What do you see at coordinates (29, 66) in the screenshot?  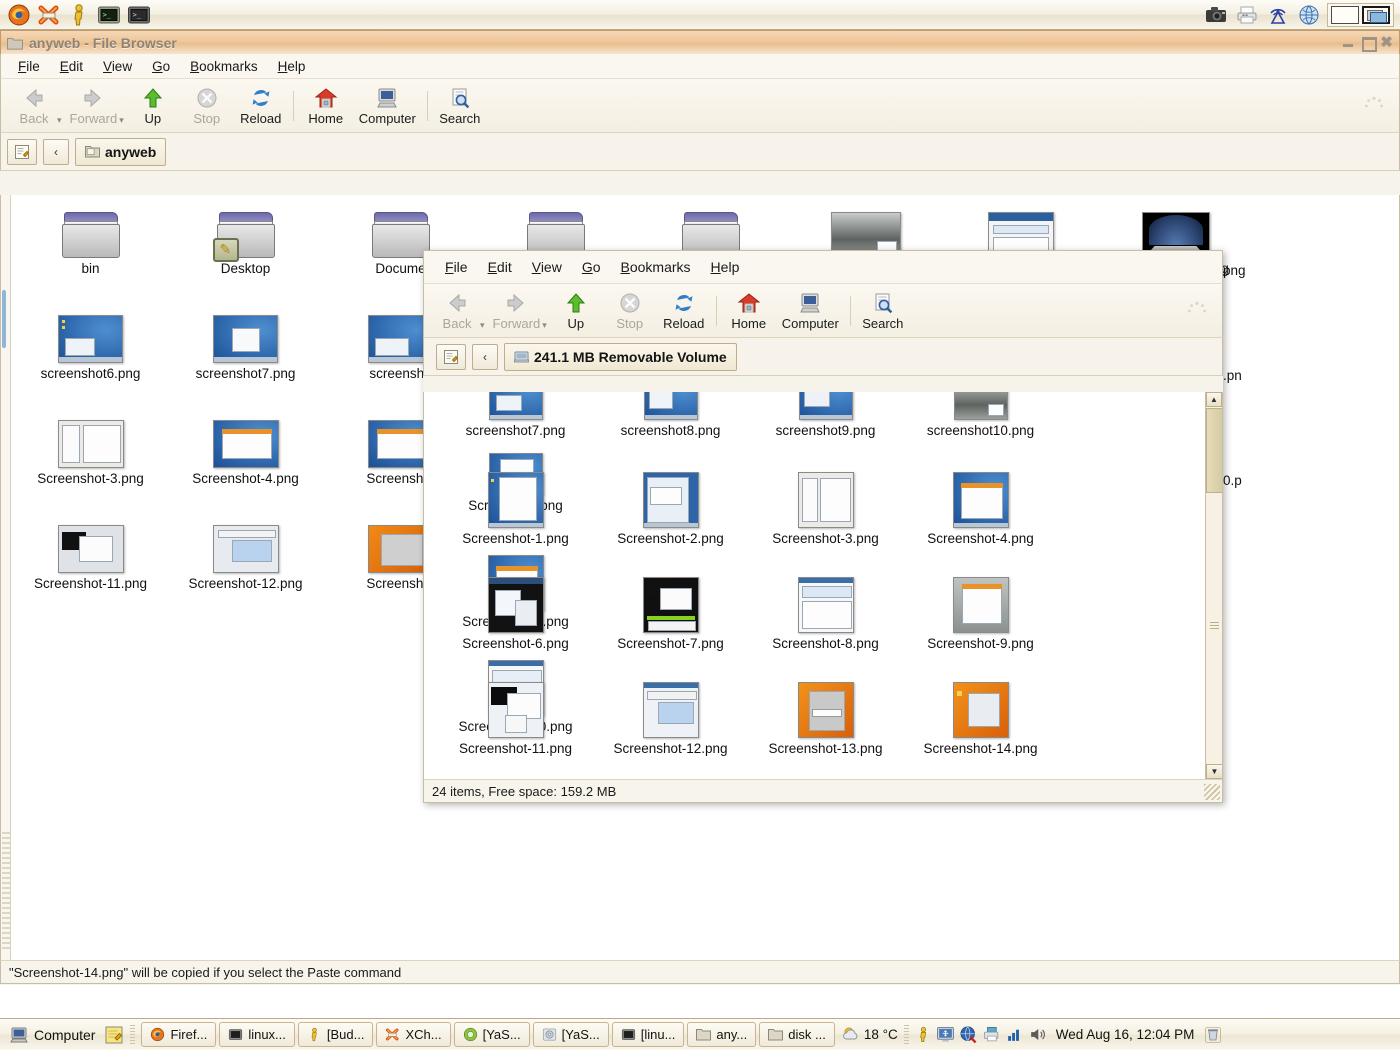 I see `menu-file: File` at bounding box center [29, 66].